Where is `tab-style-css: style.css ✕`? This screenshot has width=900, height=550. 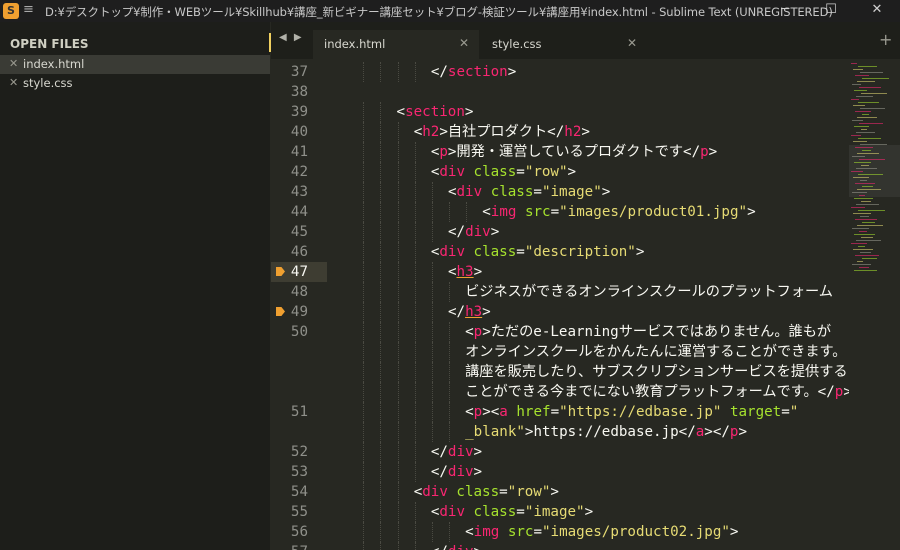 tab-style-css: style.css ✕ is located at coordinates (564, 44).